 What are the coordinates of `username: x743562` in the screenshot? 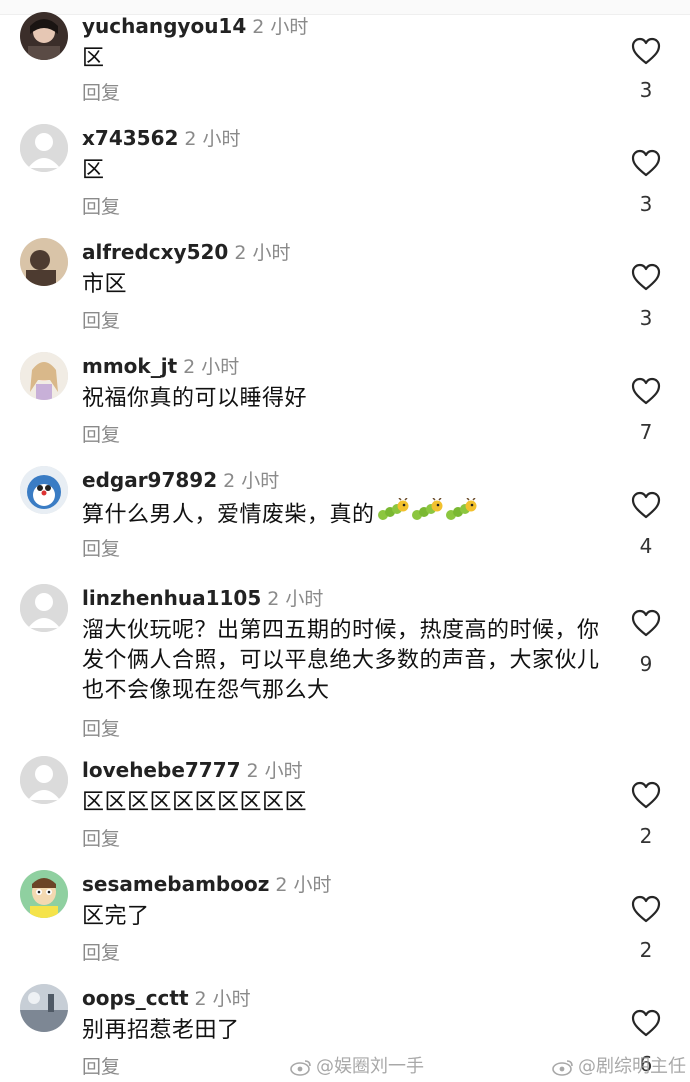 It's located at (130, 138).